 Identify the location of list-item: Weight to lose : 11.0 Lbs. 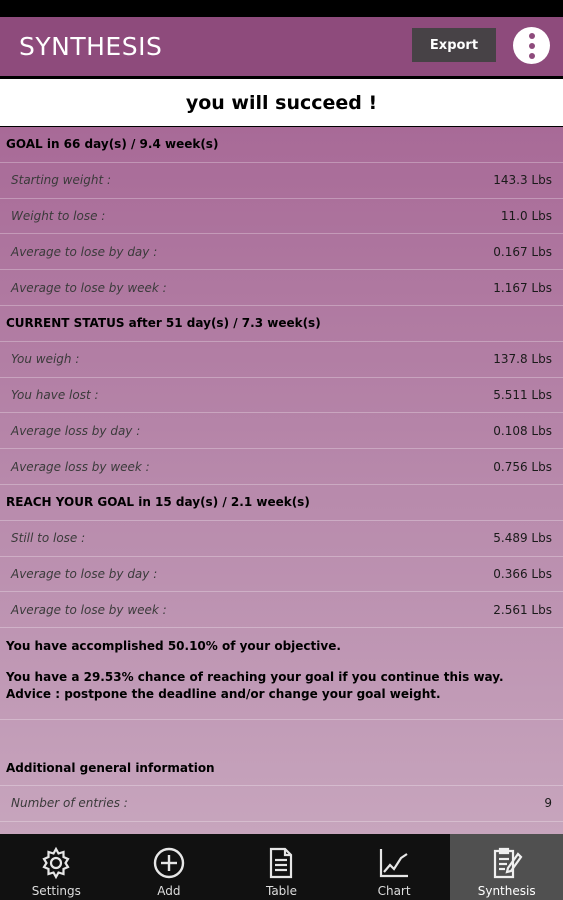
(281, 217).